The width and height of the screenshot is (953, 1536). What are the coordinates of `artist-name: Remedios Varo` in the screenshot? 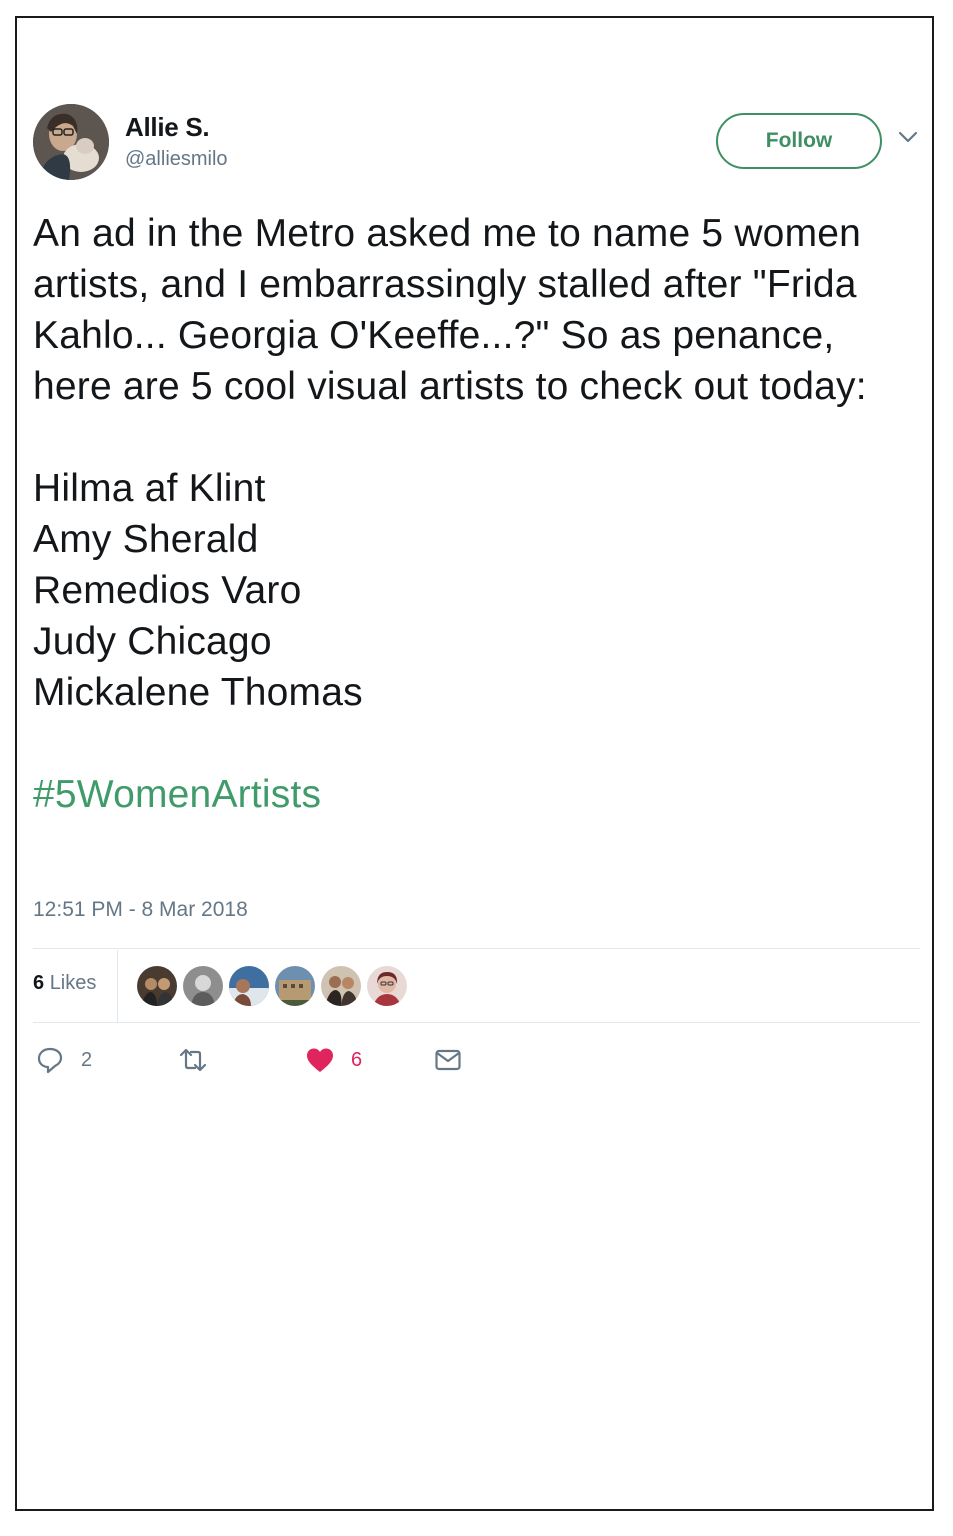 It's located at (167, 590).